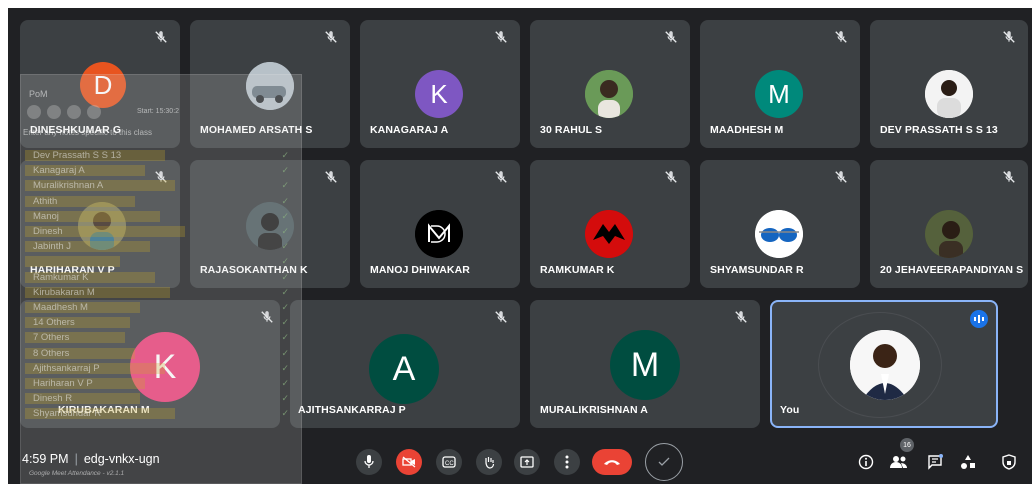 This screenshot has width=1032, height=484. I want to click on closed-captions-icon: CC, so click(449, 462).